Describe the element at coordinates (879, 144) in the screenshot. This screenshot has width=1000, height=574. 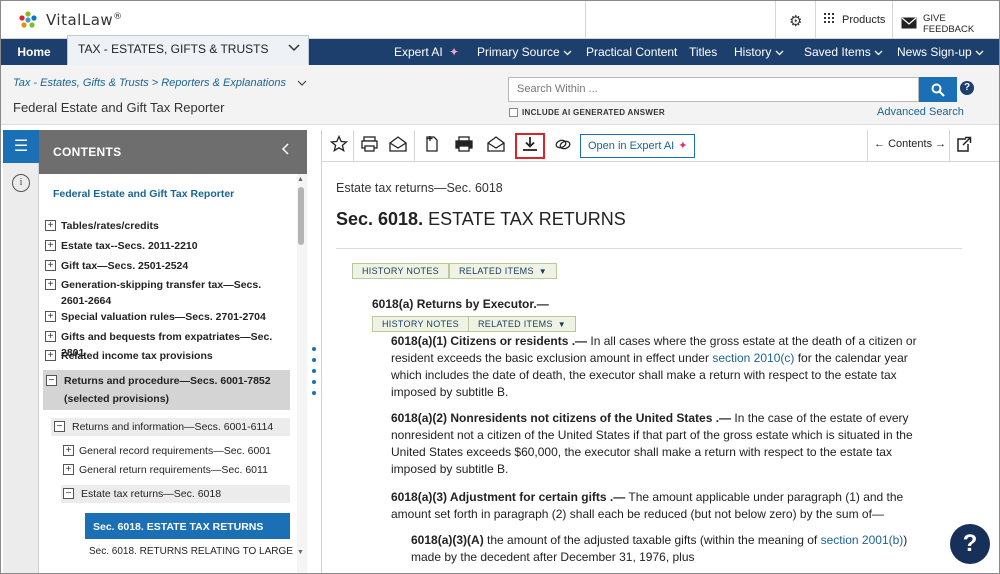
I see `arrow-left-icon: ←` at that location.